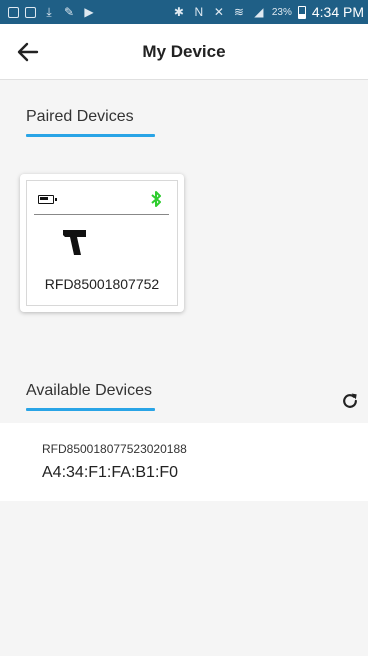  Describe the element at coordinates (49, 12) in the screenshot. I see `download-icon: ⤓` at that location.